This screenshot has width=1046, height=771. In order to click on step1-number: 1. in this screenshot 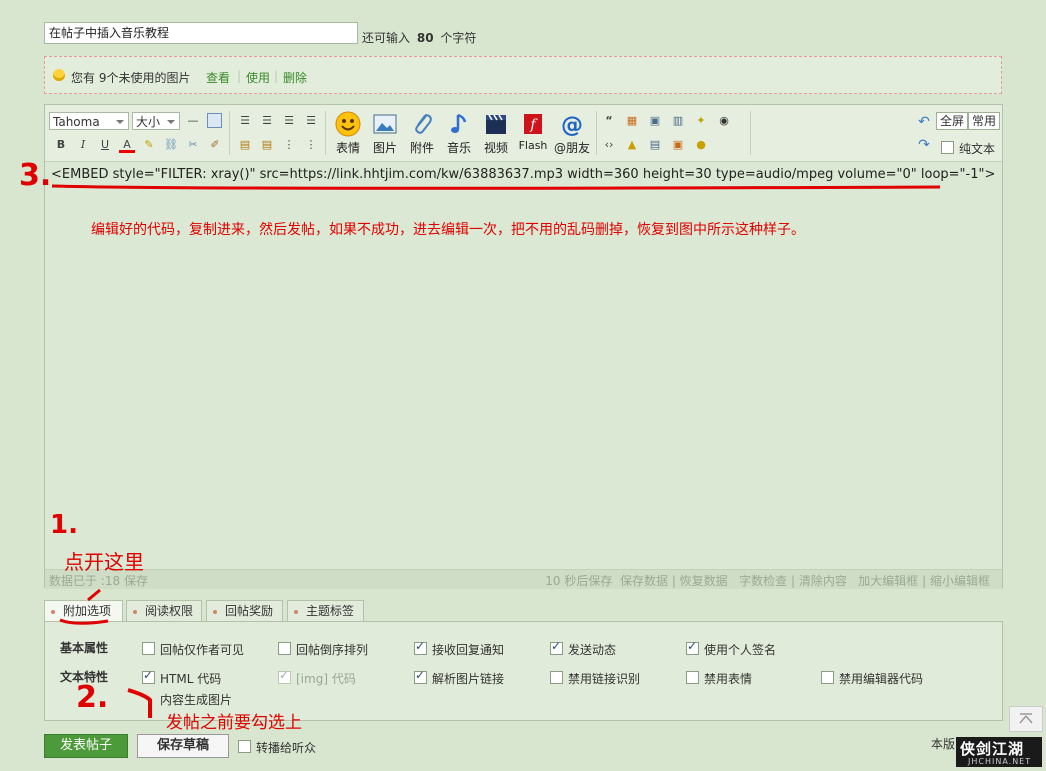, I will do `click(64, 525)`.